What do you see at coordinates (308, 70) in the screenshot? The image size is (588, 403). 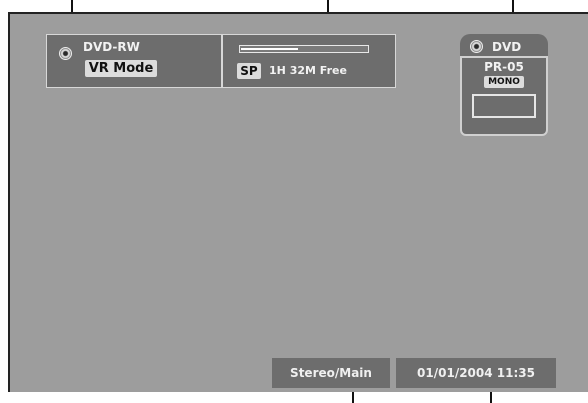 I see `free-time-label: 1H 32M Free` at bounding box center [308, 70].